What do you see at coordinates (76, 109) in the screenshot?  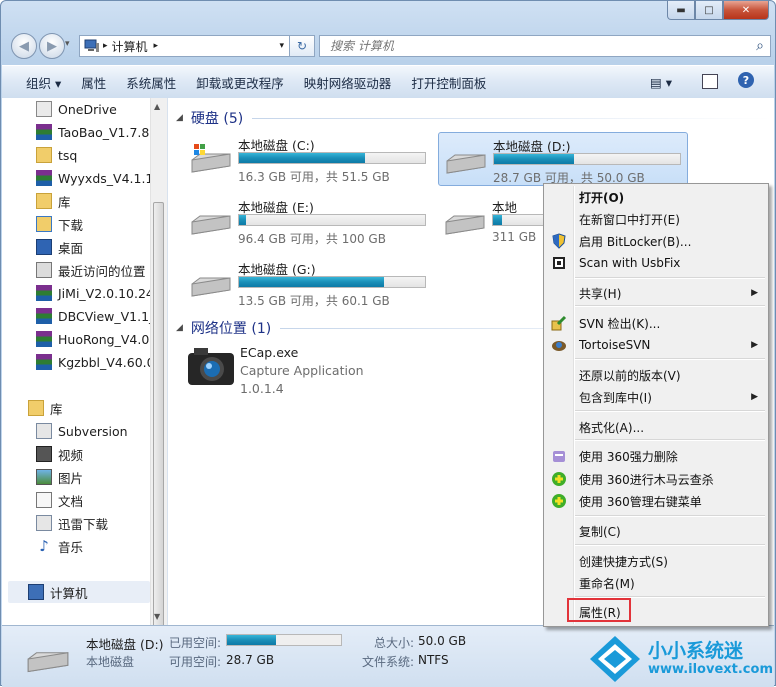 I see `sidebar-item-onedrive: OneDrive` at bounding box center [76, 109].